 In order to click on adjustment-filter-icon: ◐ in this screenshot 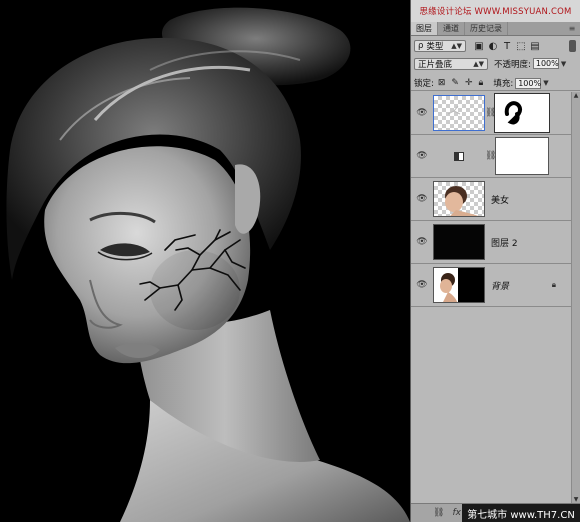, I will do `click(493, 46)`.